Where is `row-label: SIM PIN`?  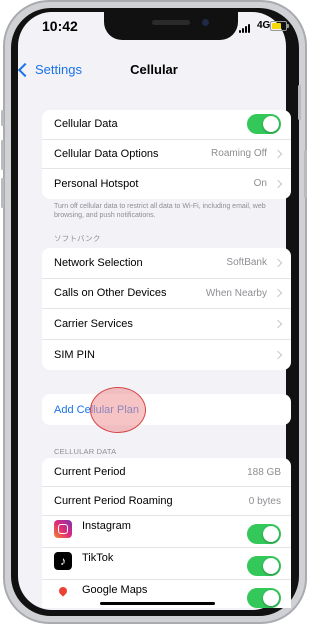 row-label: SIM PIN is located at coordinates (74, 354).